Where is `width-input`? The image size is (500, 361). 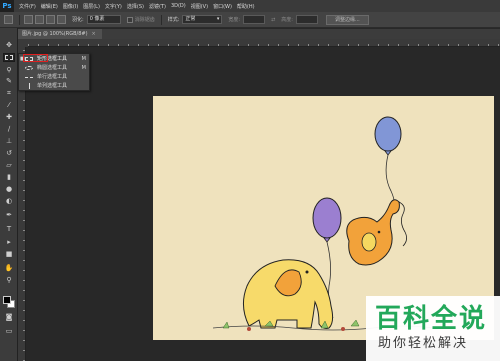
width-input is located at coordinates (254, 19).